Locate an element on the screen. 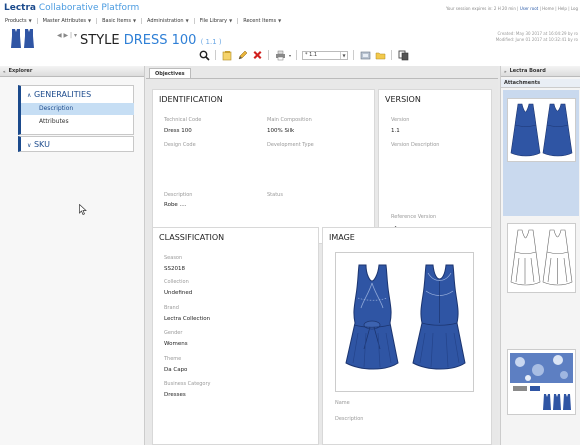 Image resolution: width=580 pixels, height=445 pixels. nav-item-description: Description is located at coordinates (77, 109).